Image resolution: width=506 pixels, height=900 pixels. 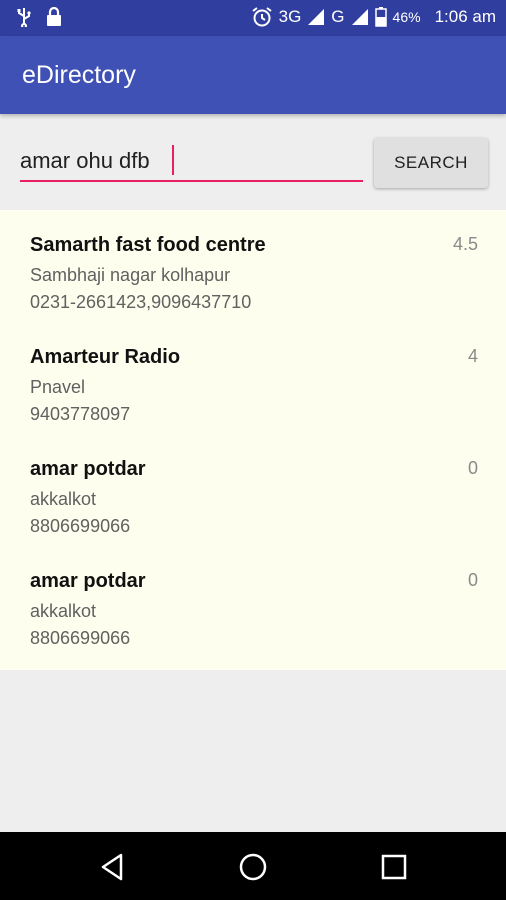 What do you see at coordinates (54, 17) in the screenshot?
I see `lock-icon` at bounding box center [54, 17].